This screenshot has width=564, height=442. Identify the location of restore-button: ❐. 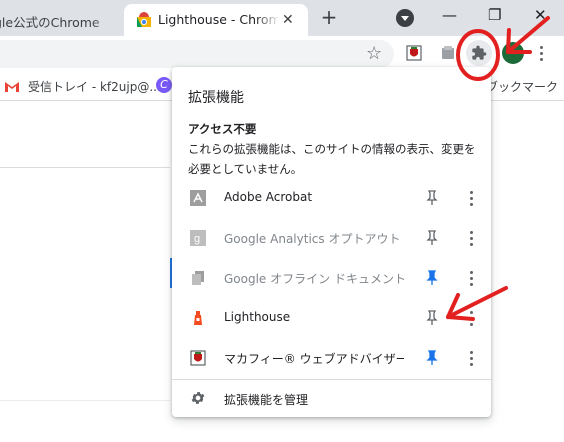
(494, 15).